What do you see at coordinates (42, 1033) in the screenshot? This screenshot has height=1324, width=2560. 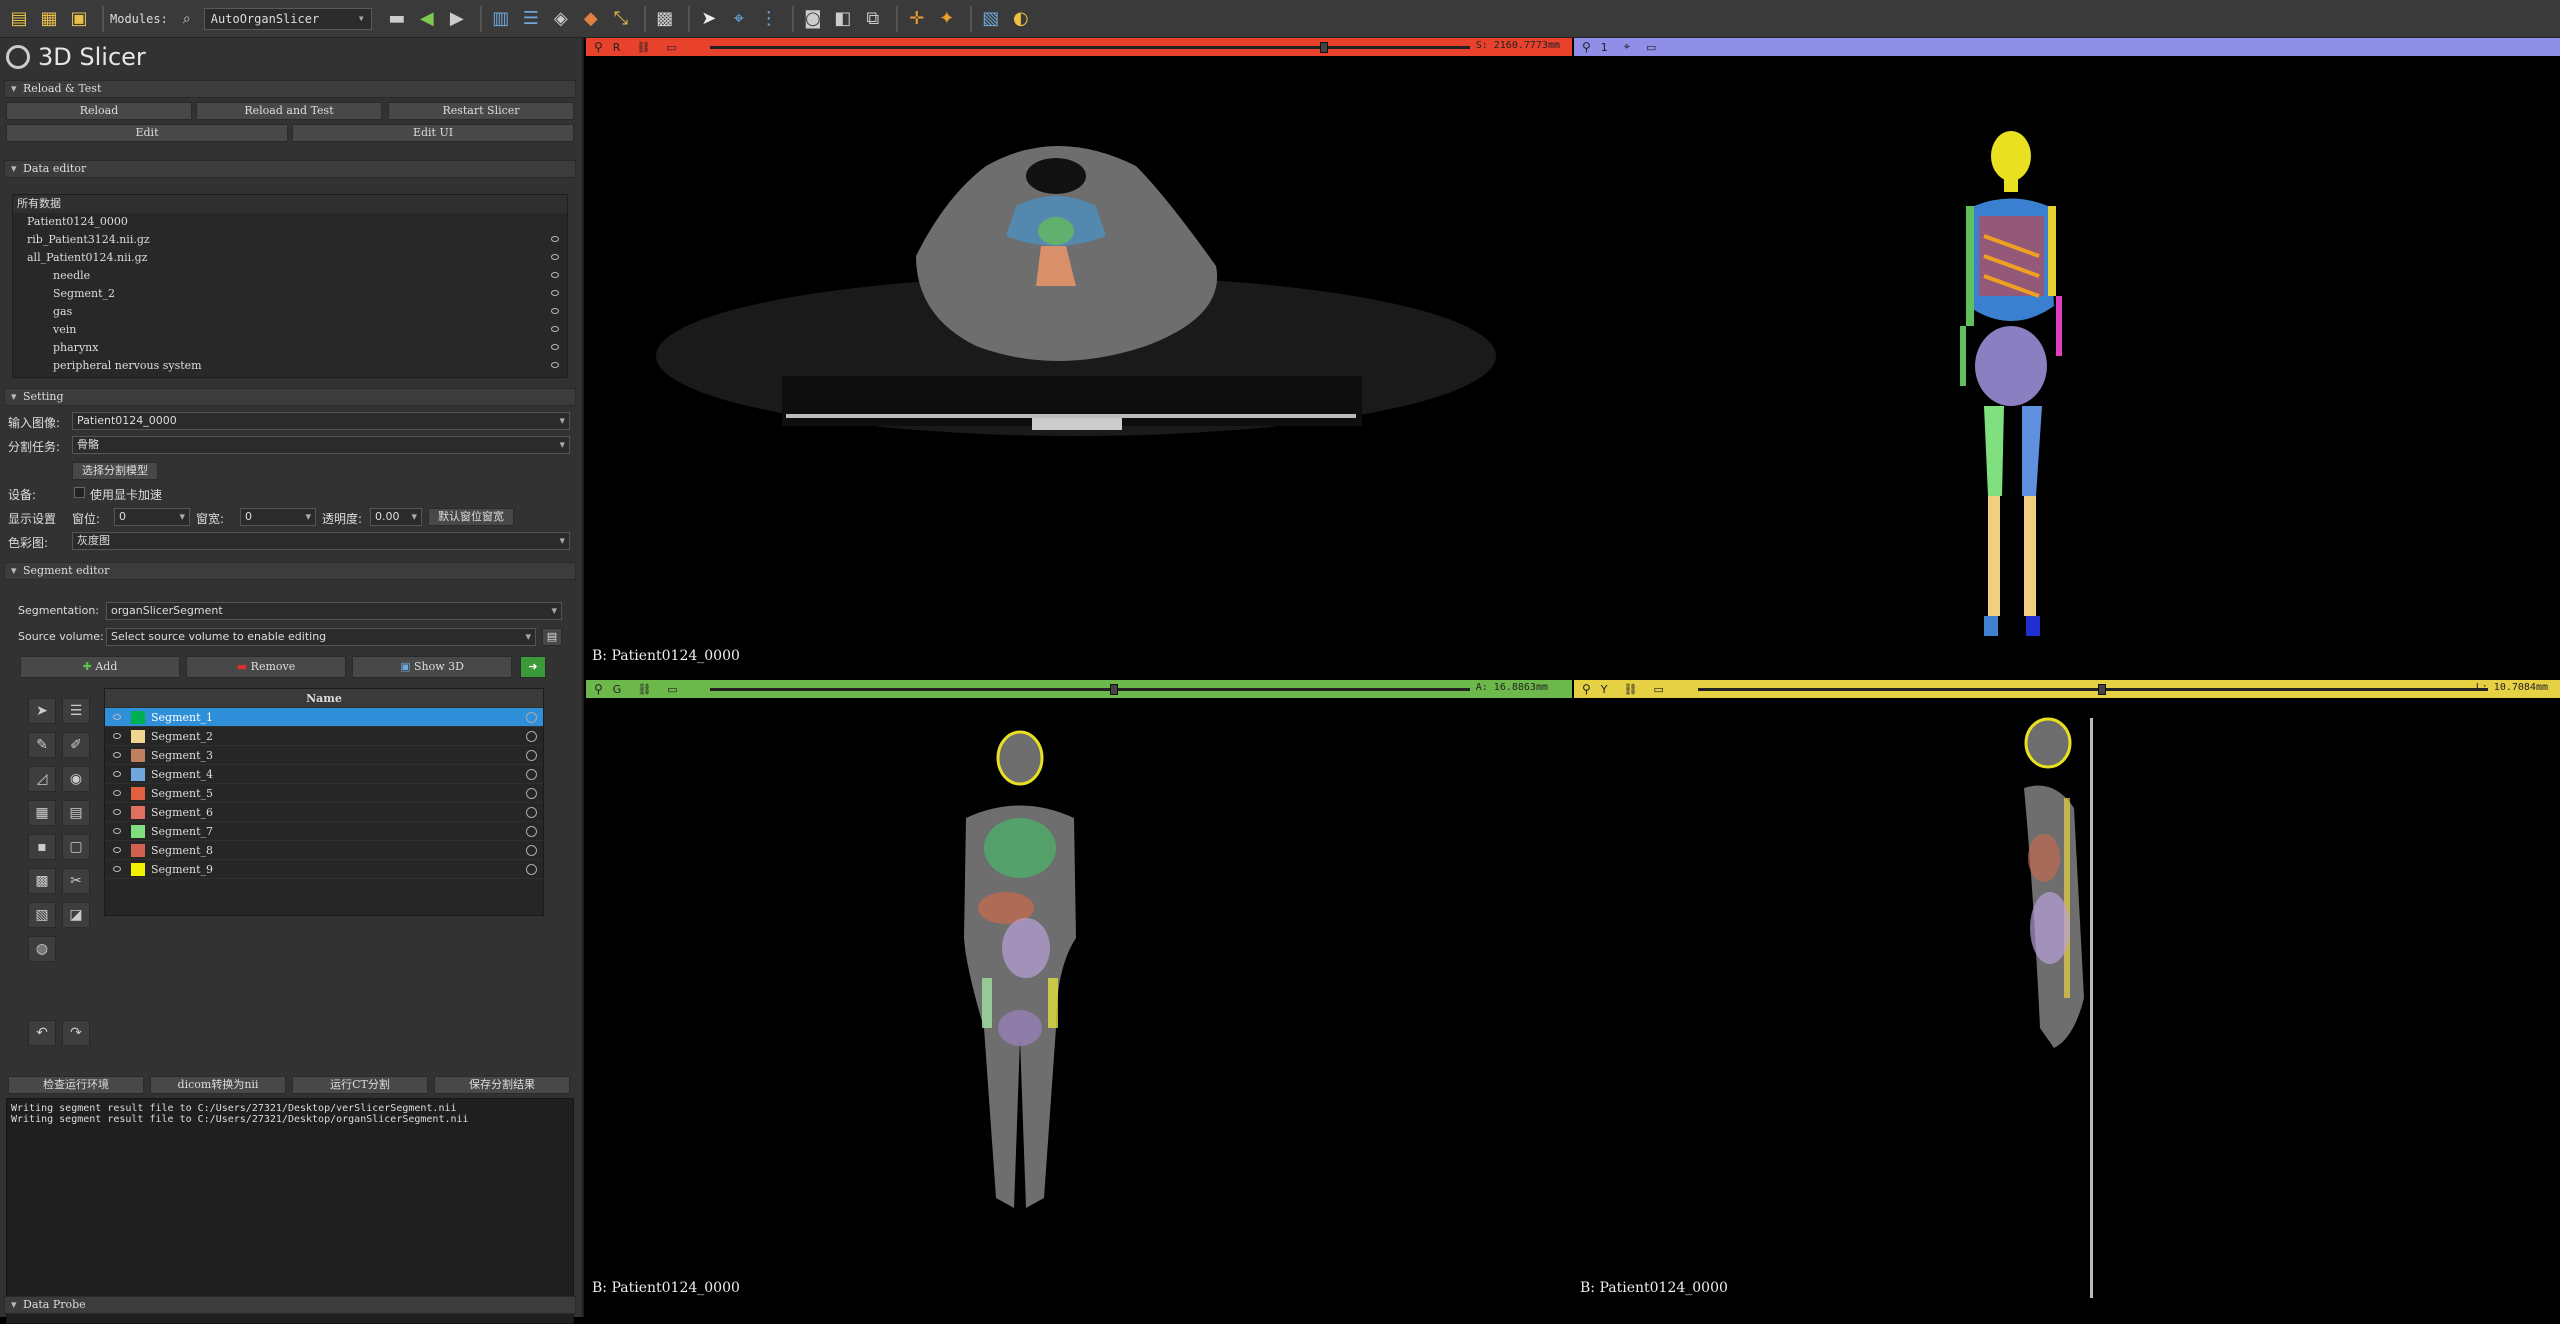 I see `undo-icon: ↶` at bounding box center [42, 1033].